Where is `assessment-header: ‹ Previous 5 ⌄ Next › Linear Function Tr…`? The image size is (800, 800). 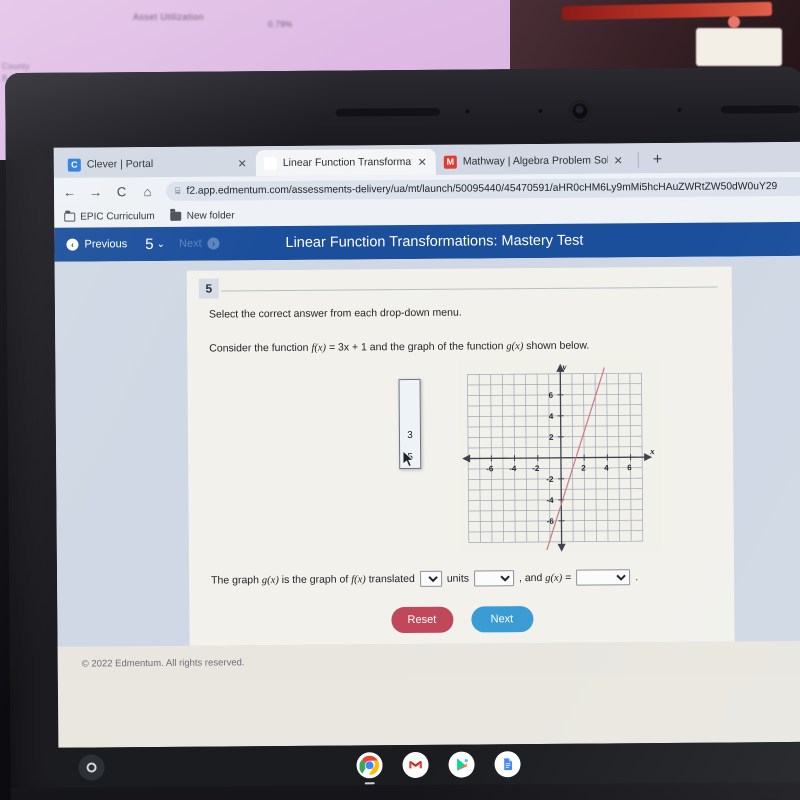
assessment-header: ‹ Previous 5 ⌄ Next › Linear Function Tr… is located at coordinates (427, 241).